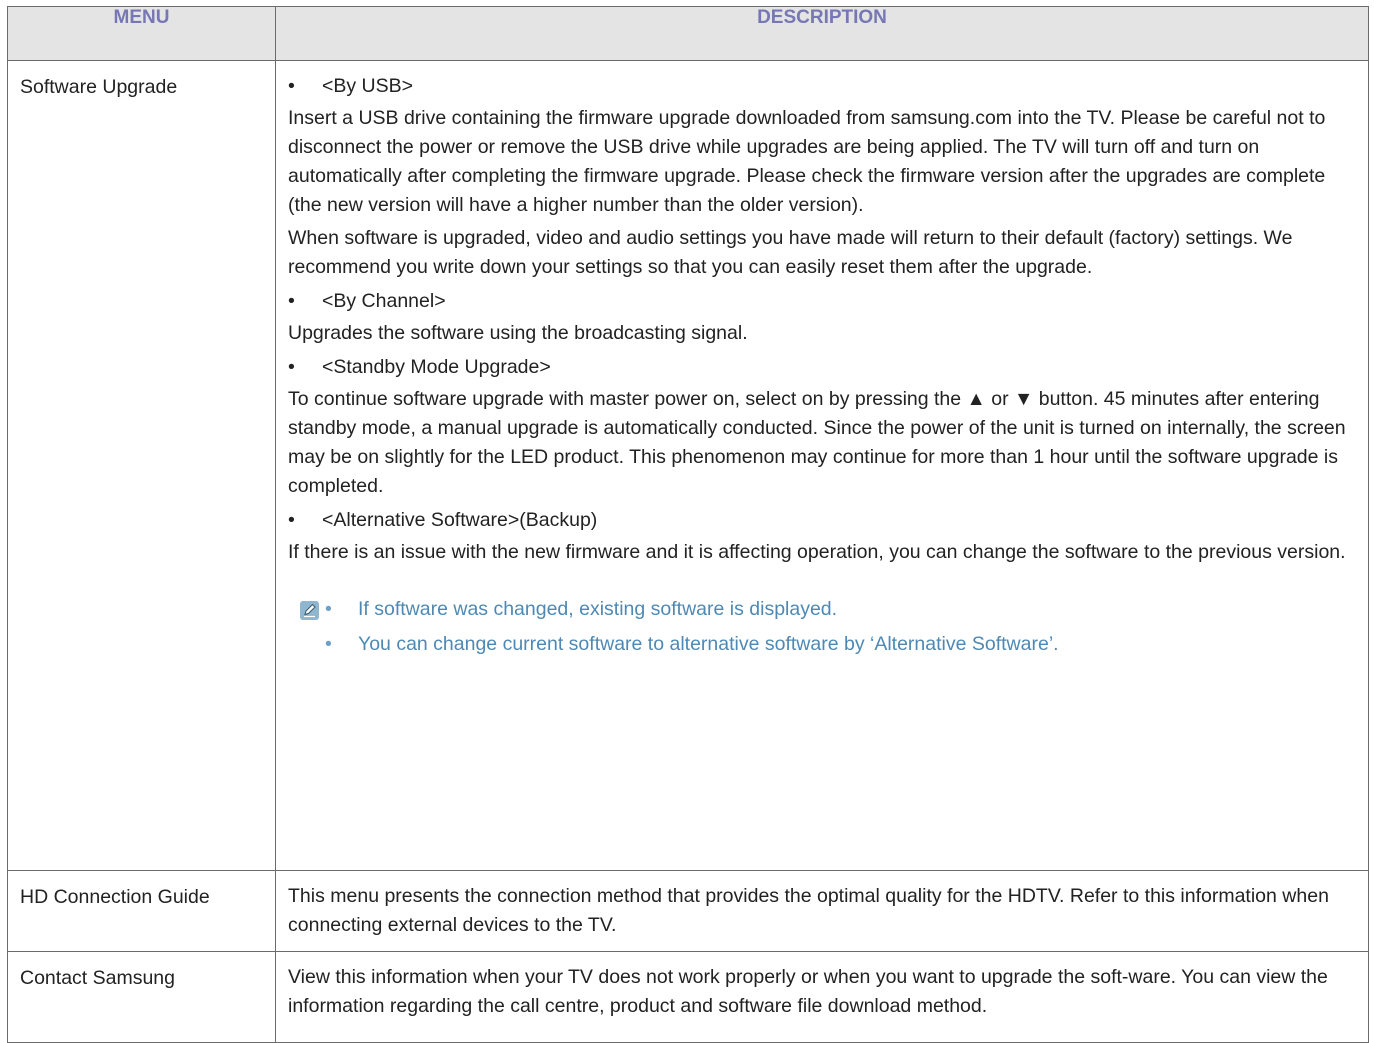 The width and height of the screenshot is (1374, 1043). I want to click on description-column-header: DESCRIPTION, so click(822, 33).